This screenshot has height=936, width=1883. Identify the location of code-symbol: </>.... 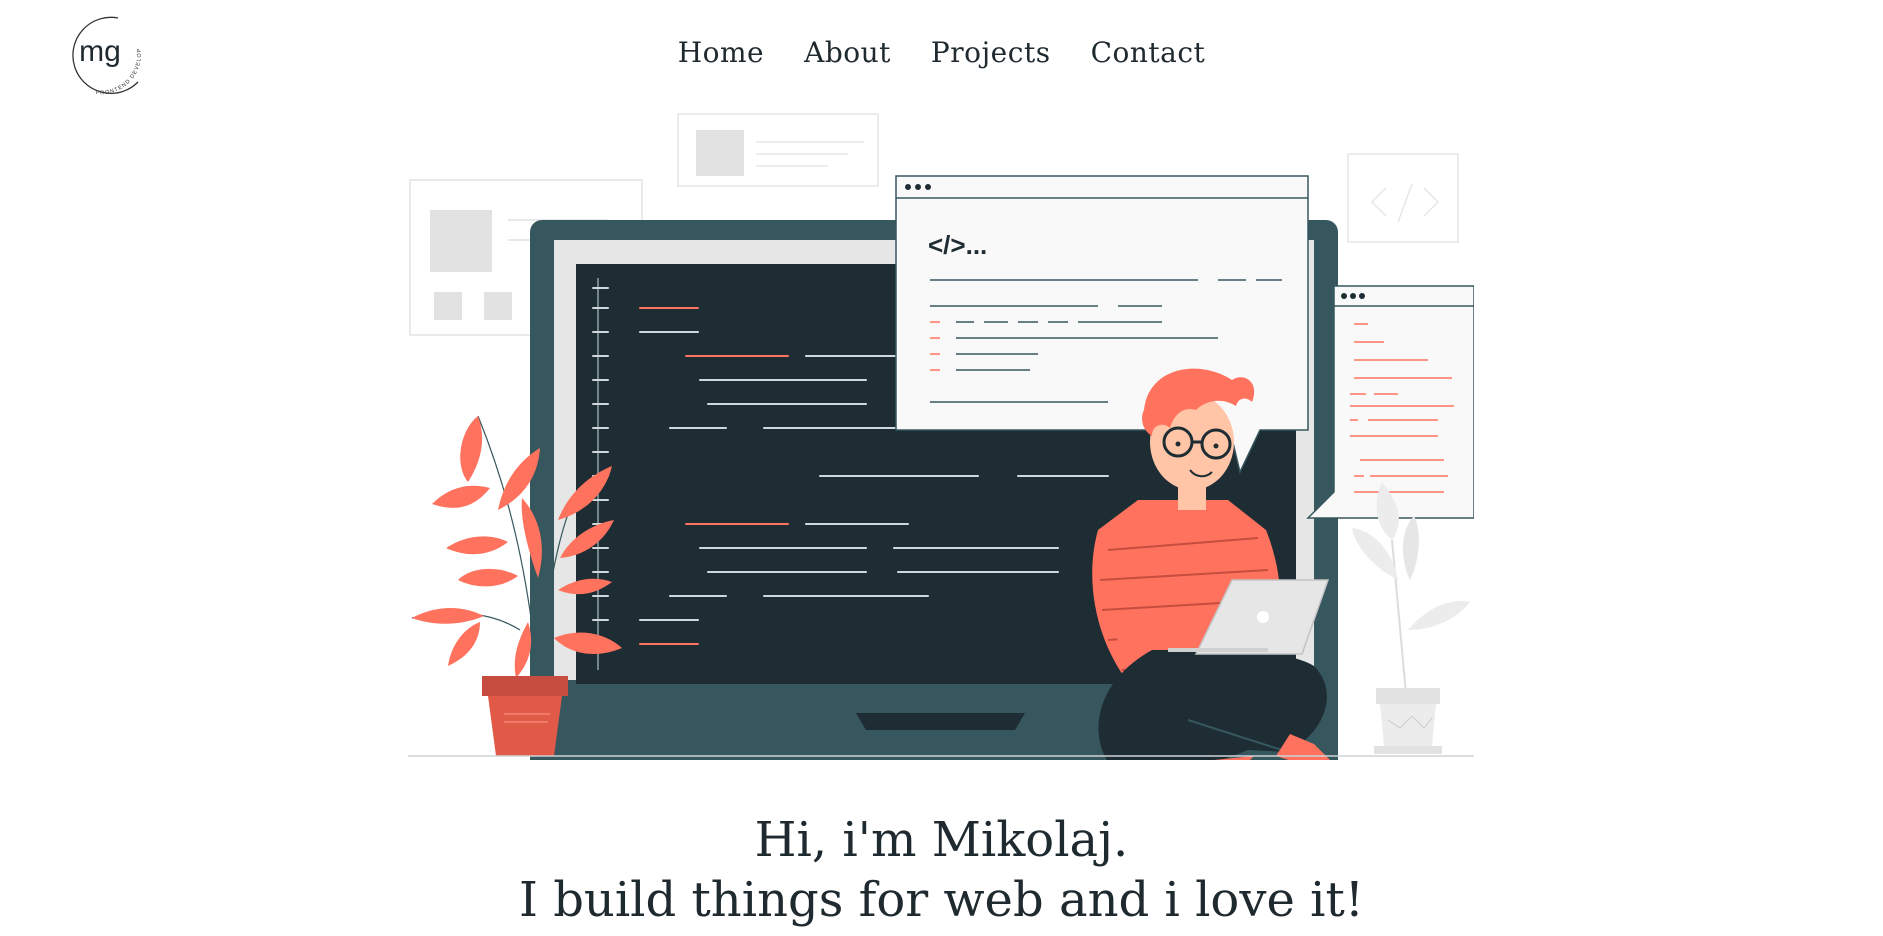
(957, 245).